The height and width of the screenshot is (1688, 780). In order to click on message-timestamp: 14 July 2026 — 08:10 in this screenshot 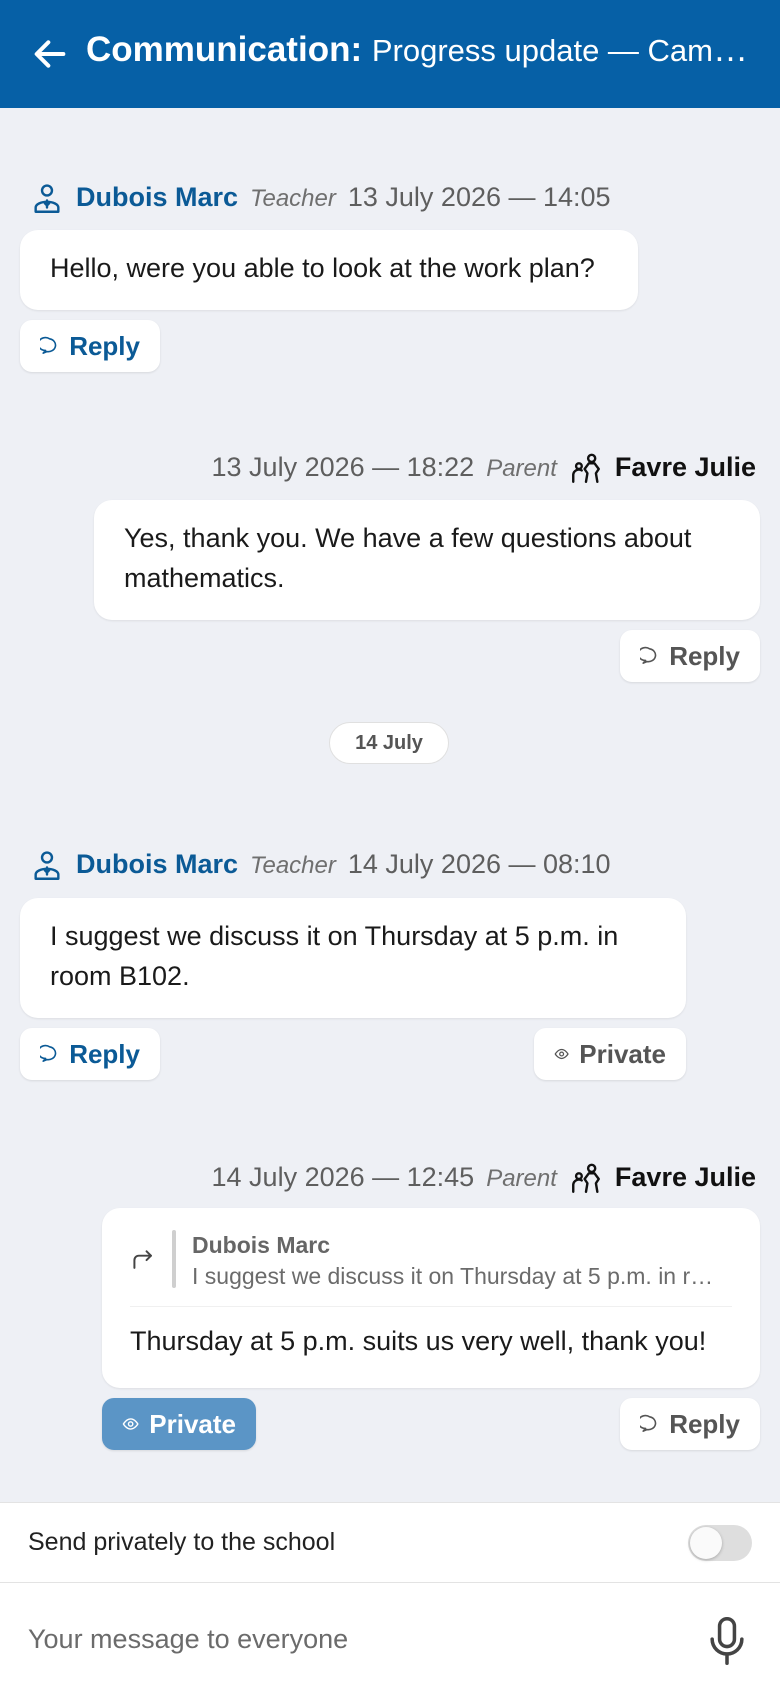, I will do `click(479, 864)`.